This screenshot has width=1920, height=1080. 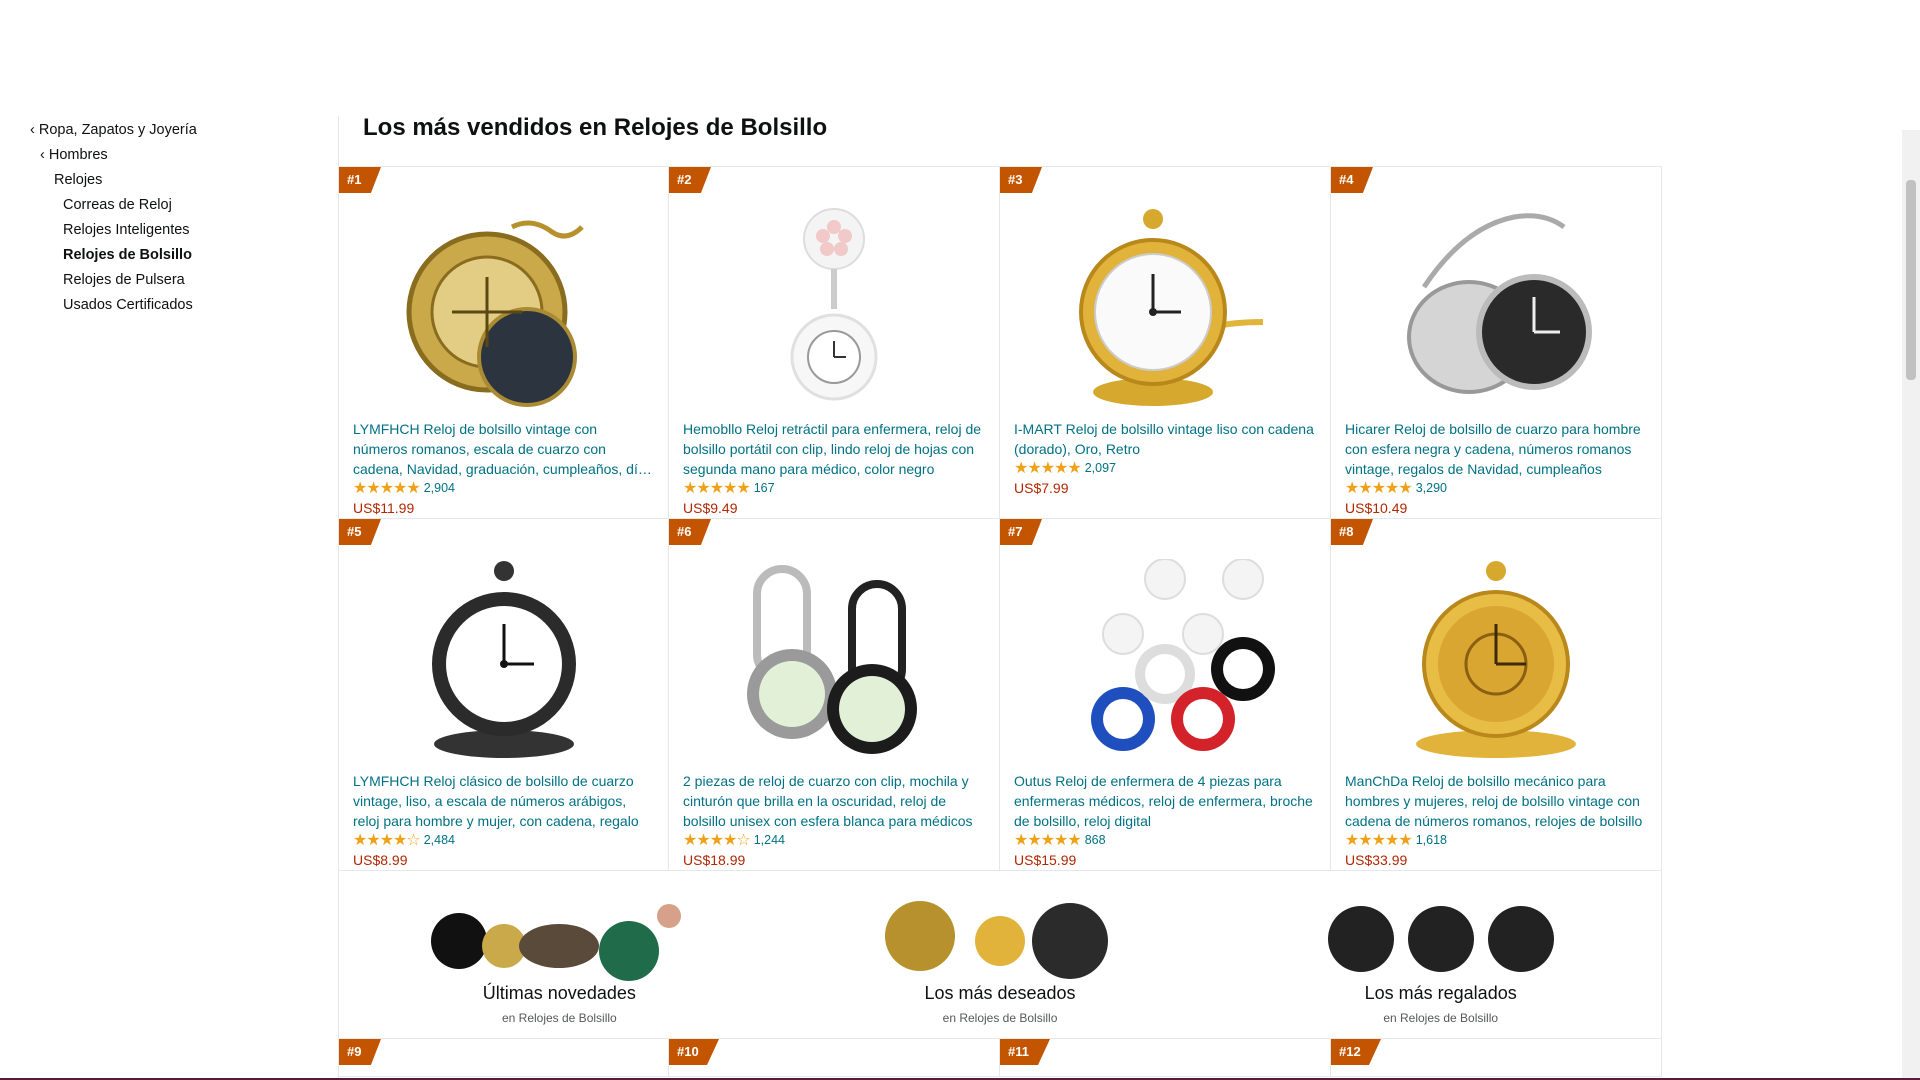 What do you see at coordinates (1041, 488) in the screenshot?
I see `product-price: US$7.99` at bounding box center [1041, 488].